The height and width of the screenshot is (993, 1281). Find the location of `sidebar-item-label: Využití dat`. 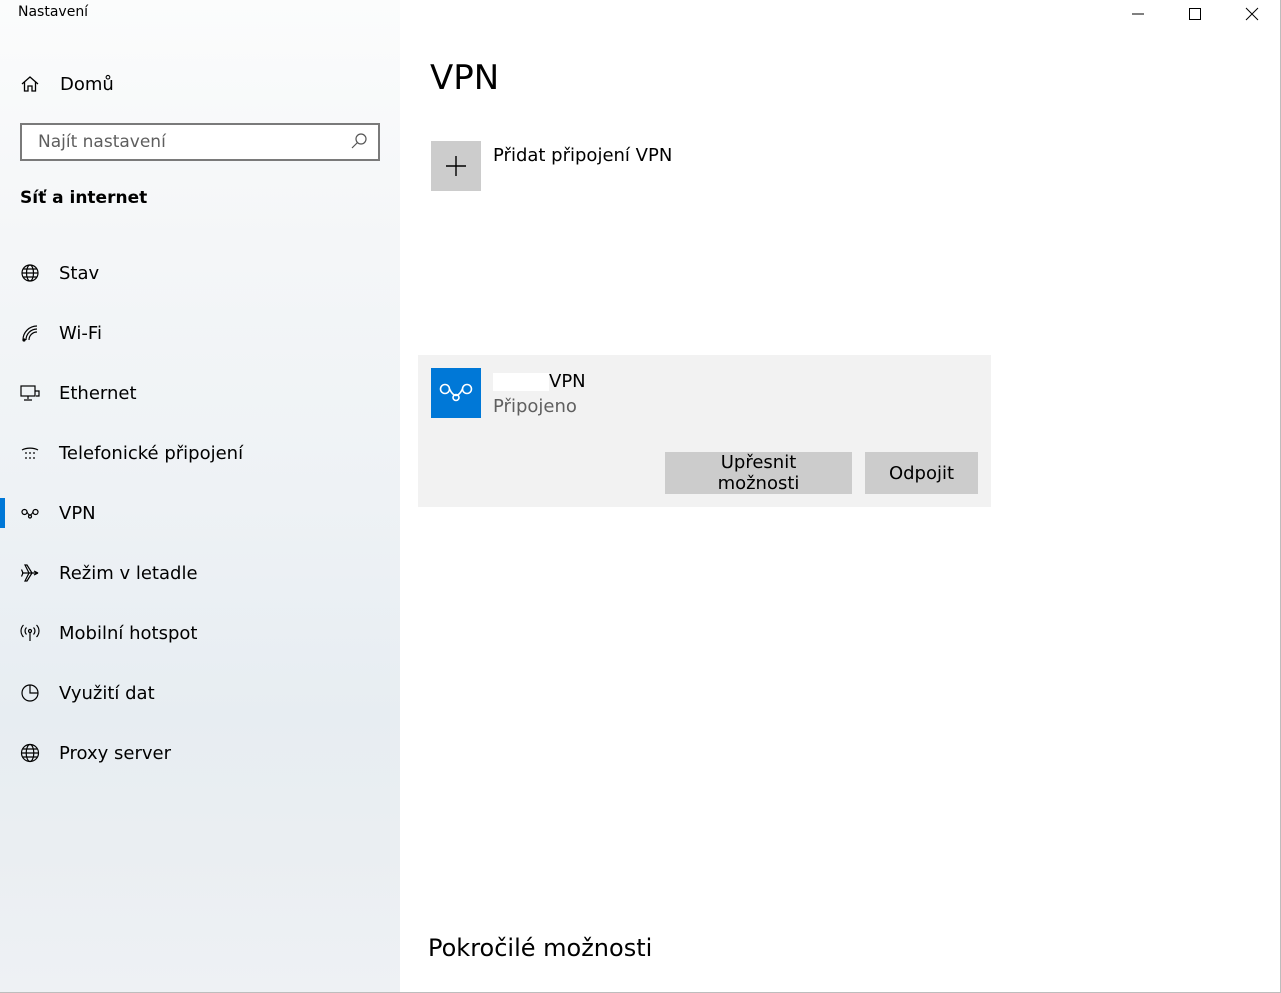

sidebar-item-label: Využití dat is located at coordinates (107, 693).